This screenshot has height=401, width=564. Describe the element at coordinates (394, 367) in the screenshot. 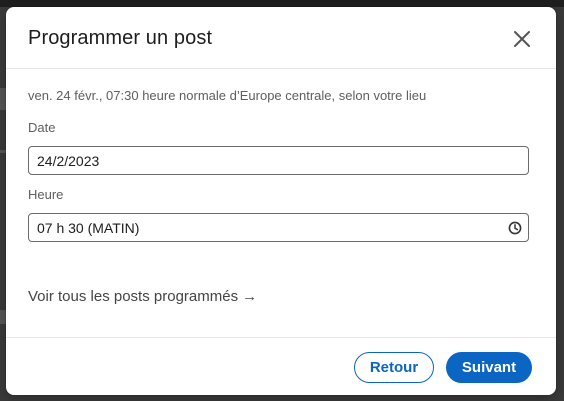

I see `back-button: Retour` at that location.